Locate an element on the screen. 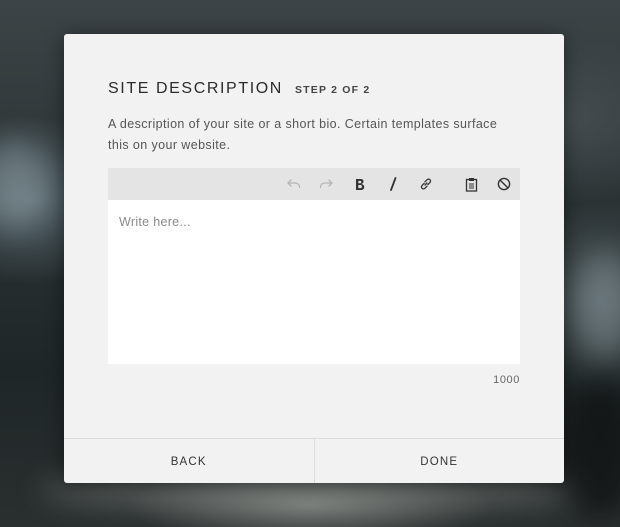 Image resolution: width=620 pixels, height=527 pixels. undo-button is located at coordinates (294, 184).